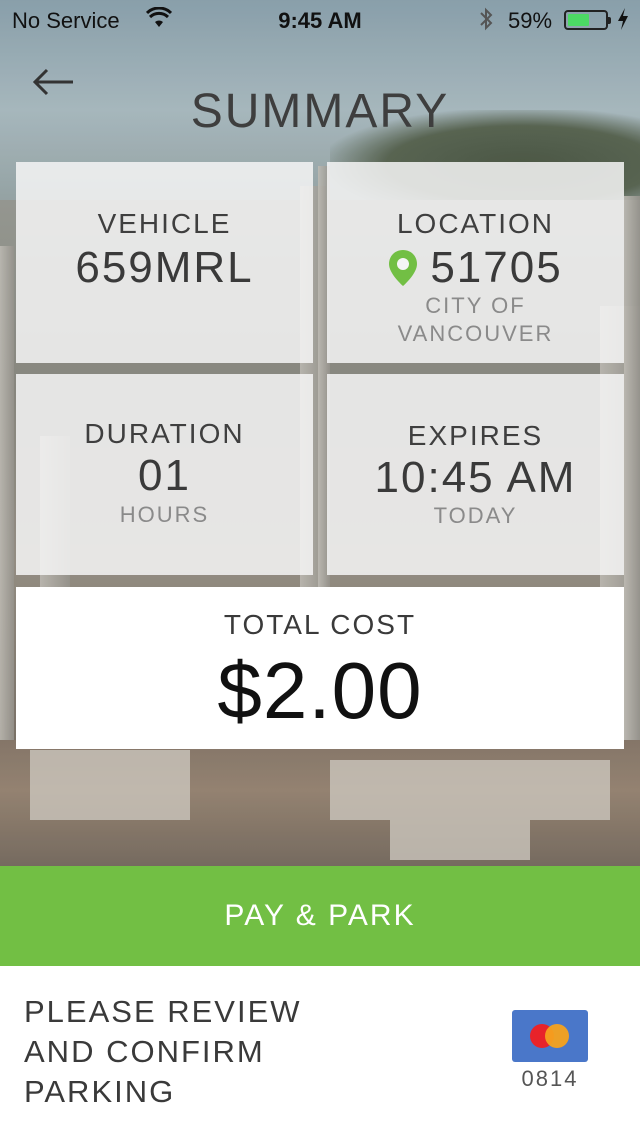  Describe the element at coordinates (164, 433) in the screenshot. I see `duration-label: DURATION` at that location.